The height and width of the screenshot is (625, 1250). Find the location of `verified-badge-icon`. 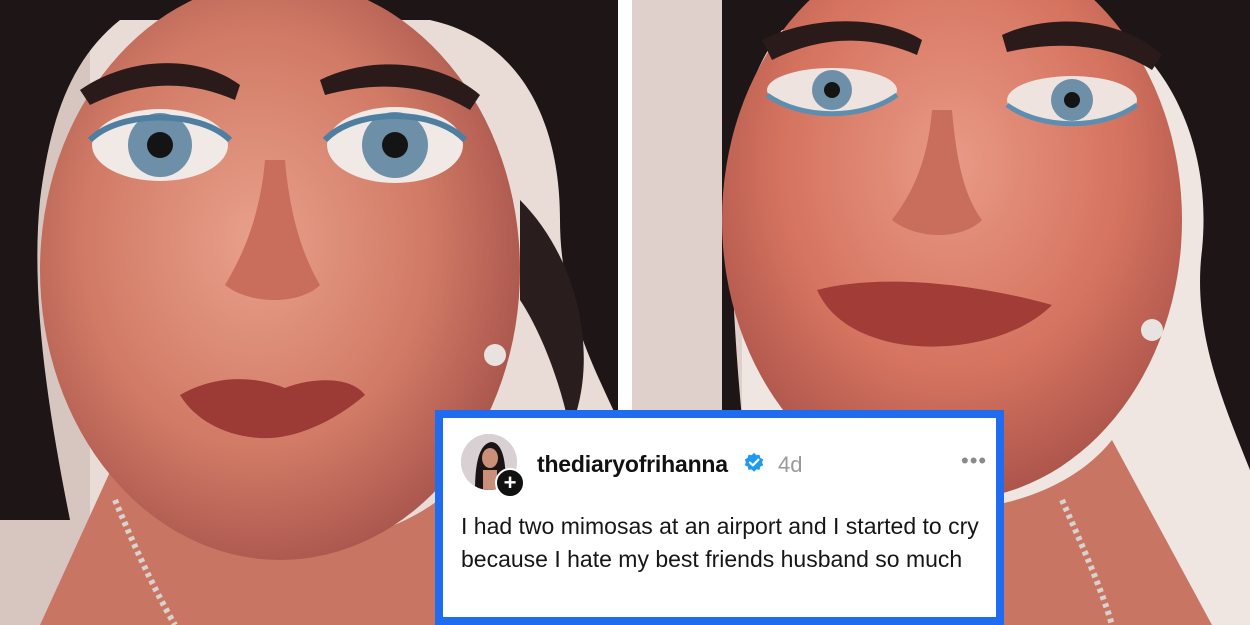

verified-badge-icon is located at coordinates (754, 462).